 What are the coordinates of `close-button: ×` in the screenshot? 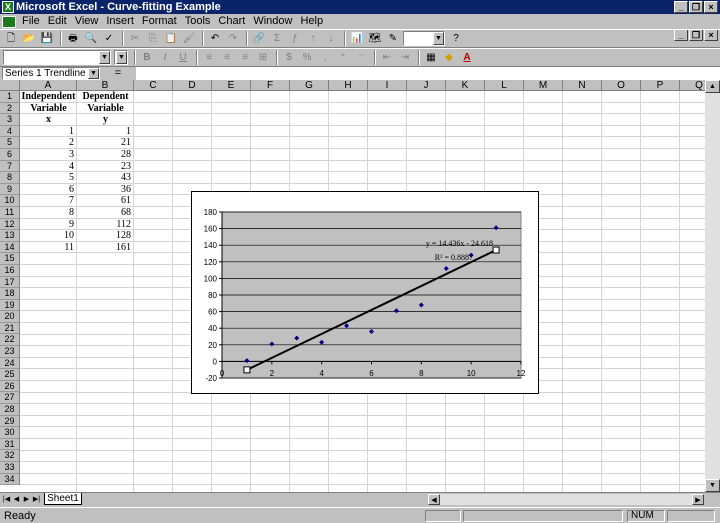 It's located at (711, 7).